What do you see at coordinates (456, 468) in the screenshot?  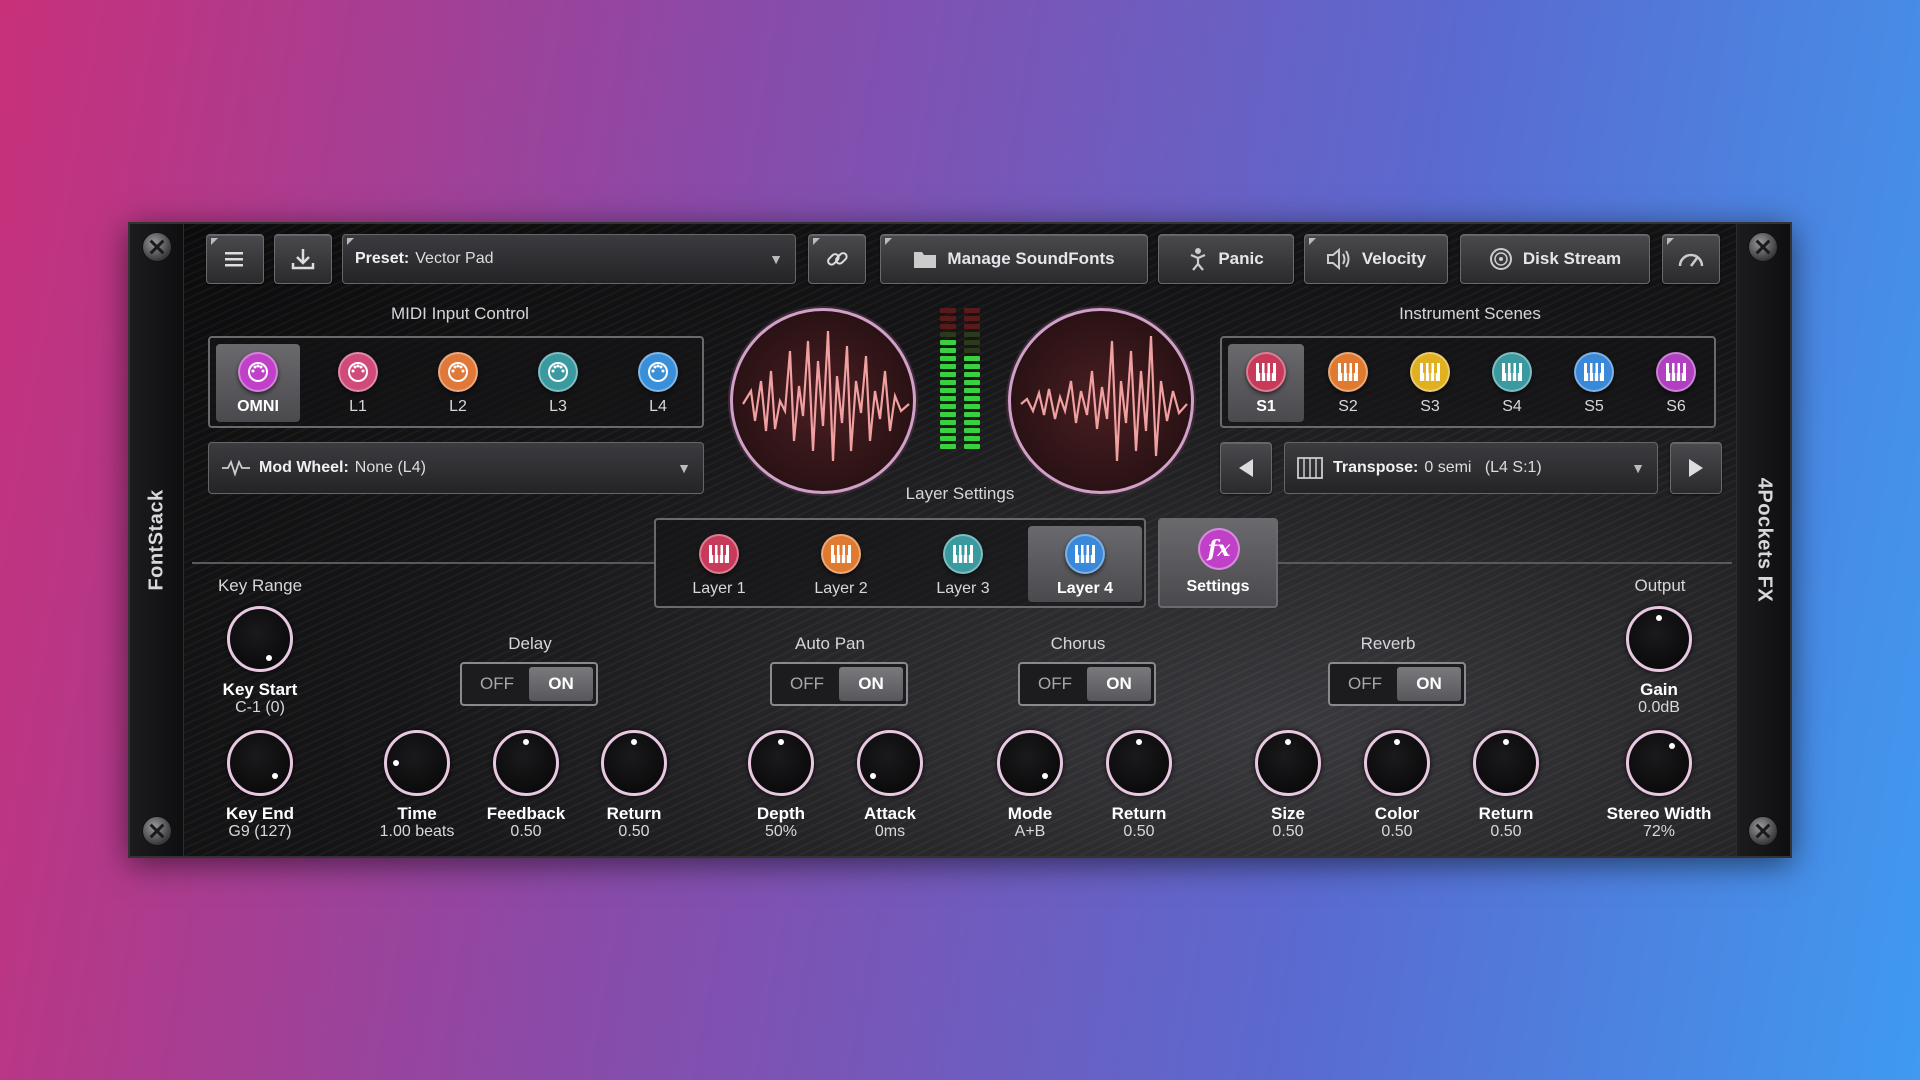 I see `mod-wheel-dropdown: Mod Wheel: None (L4) ▼` at bounding box center [456, 468].